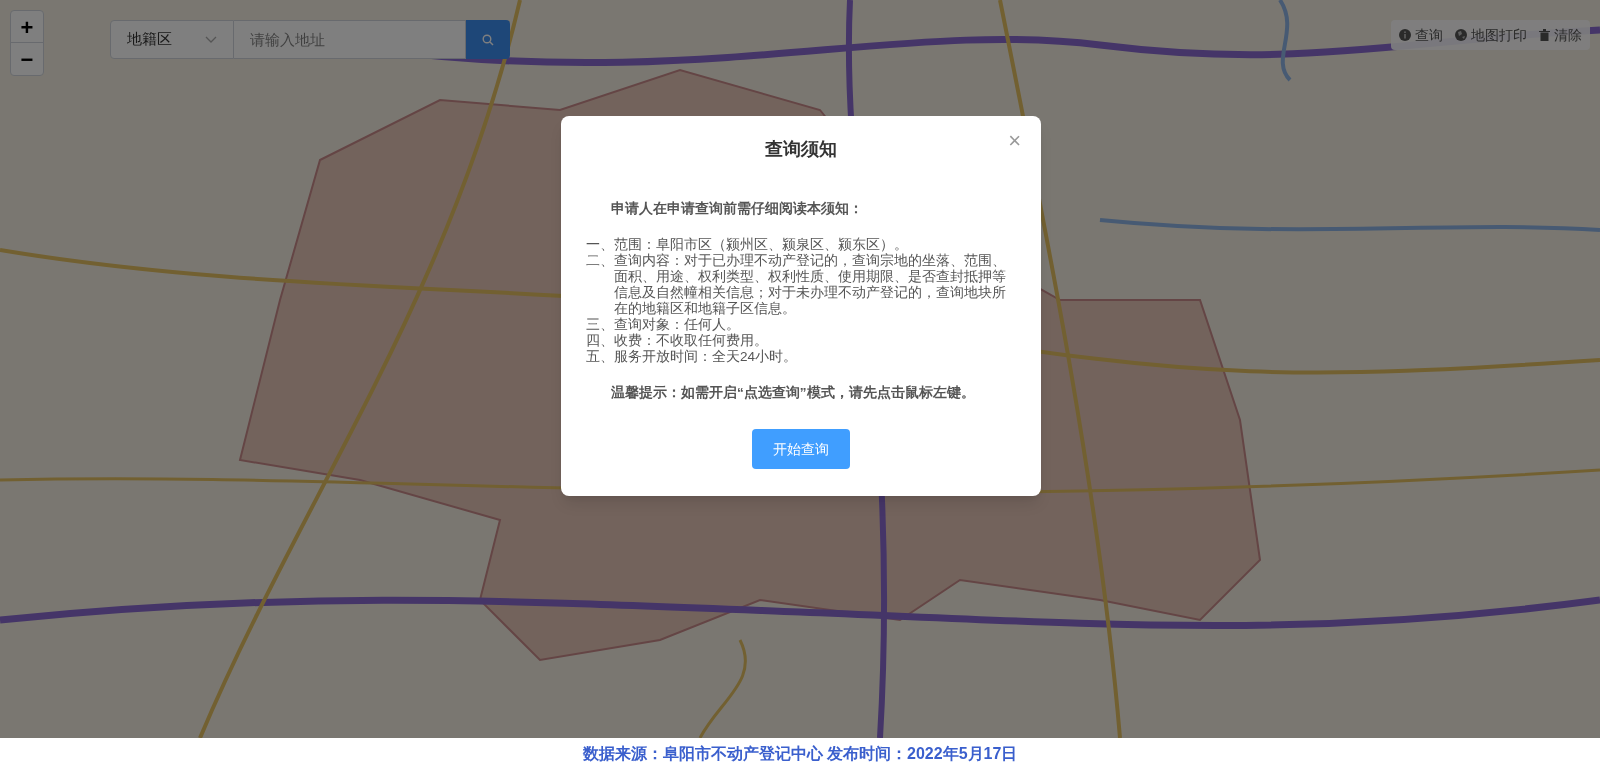 Image resolution: width=1600 pixels, height=770 pixels. Describe the element at coordinates (600, 341) in the screenshot. I see `item-marker: 四、` at that location.